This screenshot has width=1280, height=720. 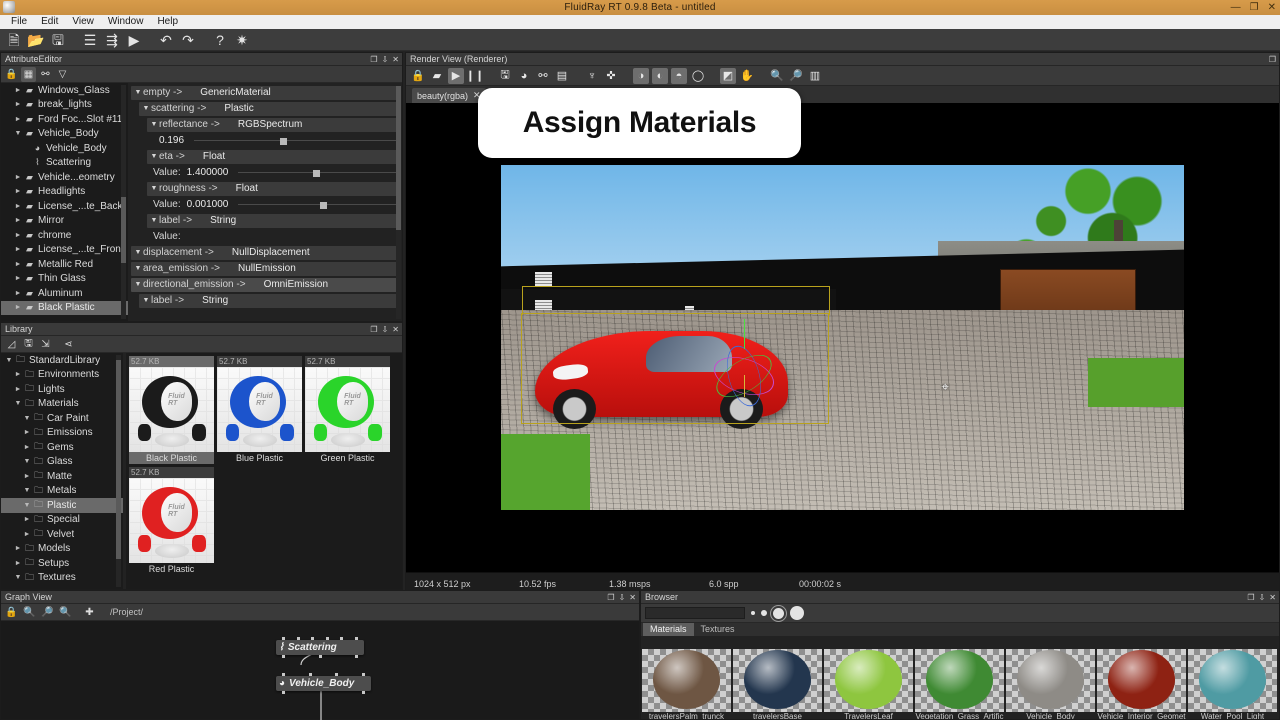 What do you see at coordinates (264, 108) in the screenshot?
I see `property-row: ▼ scattering -> Plastic` at bounding box center [264, 108].